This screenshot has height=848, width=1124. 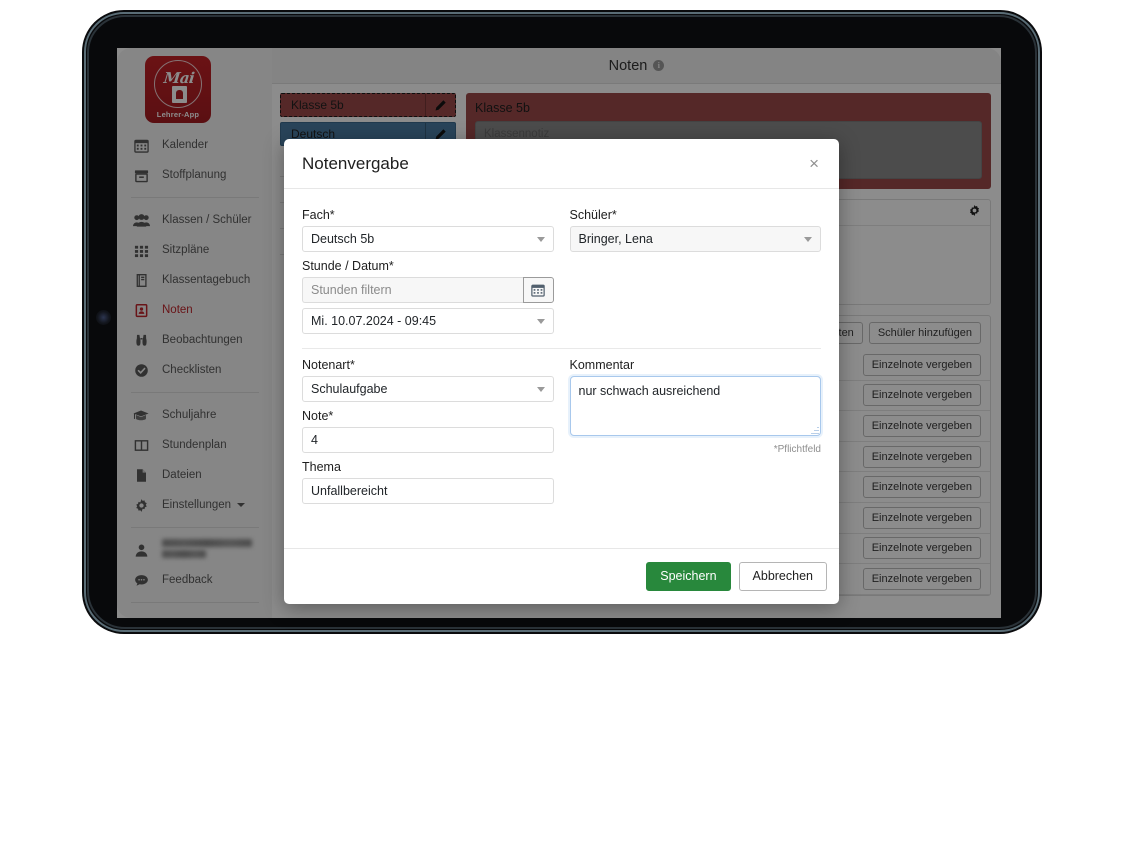 What do you see at coordinates (602, 365) in the screenshot?
I see `kommentar-label: Kommentar` at bounding box center [602, 365].